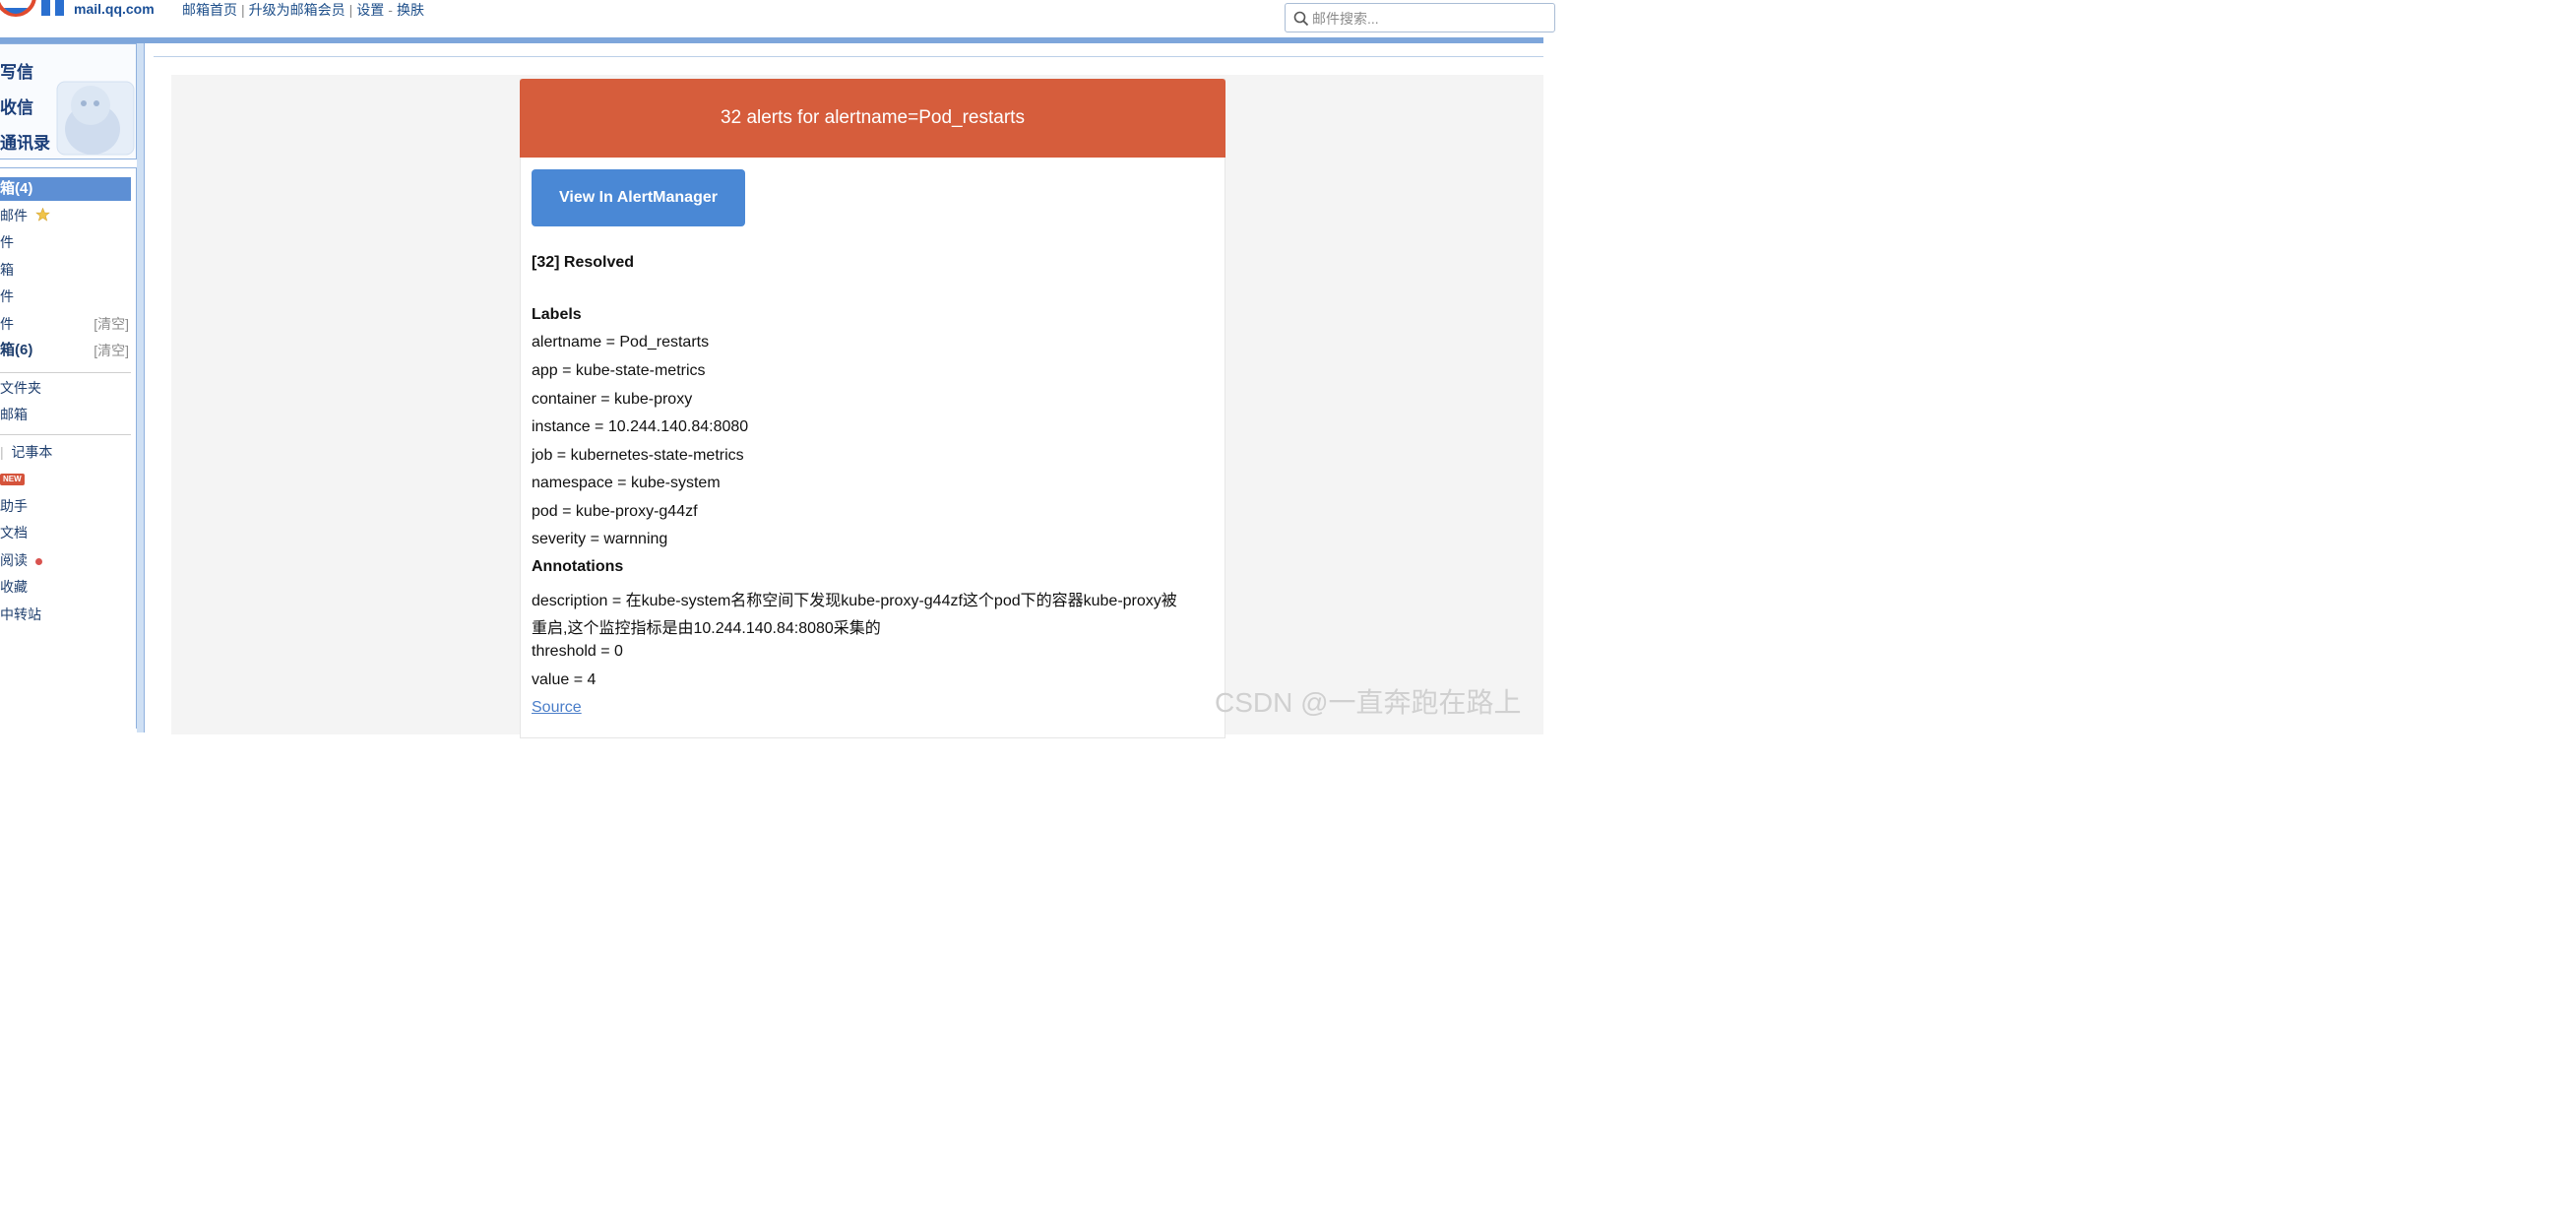 The image size is (2576, 1210). What do you see at coordinates (706, 628) in the screenshot?
I see `annotation-line: 重启,这个监控指标是由10.244.140.84:8080采集的` at bounding box center [706, 628].